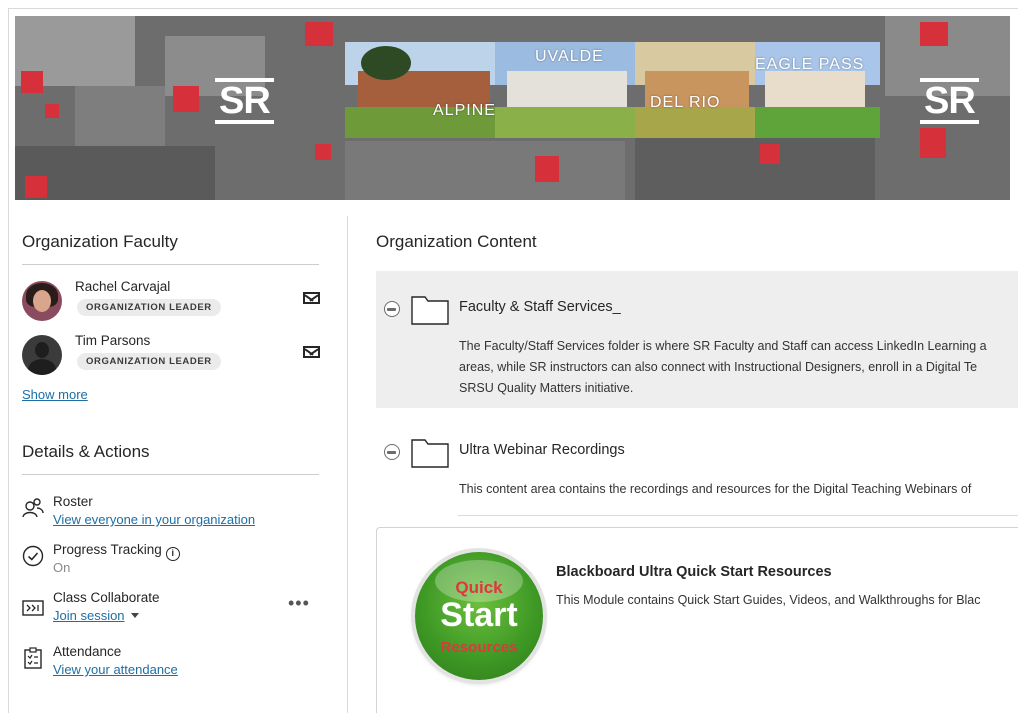  I want to click on progress-tracking-status: On, so click(62, 567).